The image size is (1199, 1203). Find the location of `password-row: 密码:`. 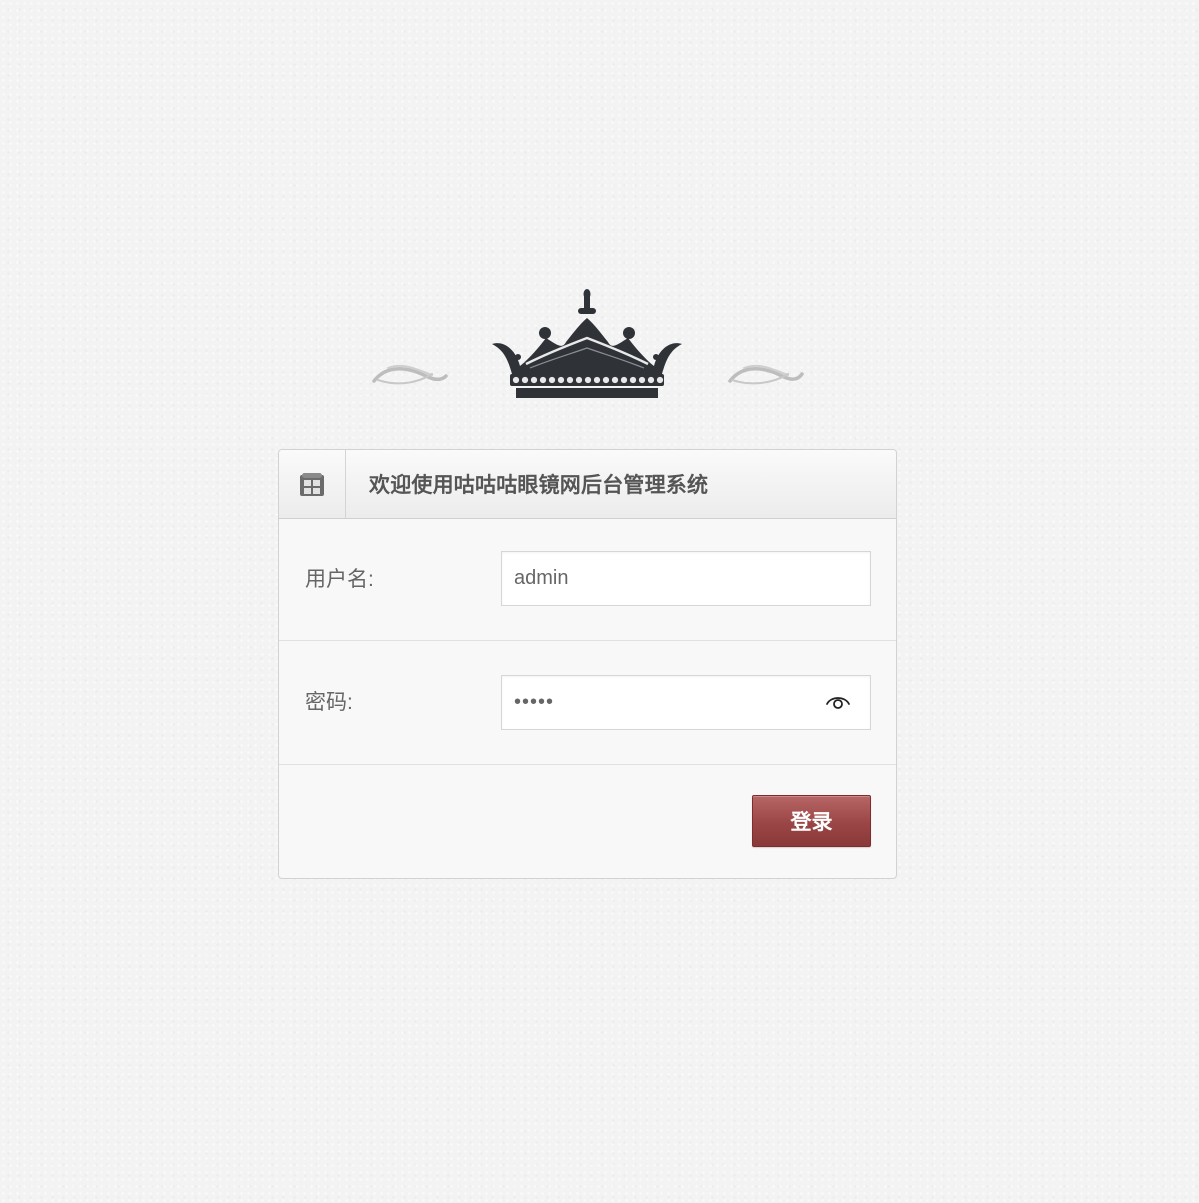

password-row: 密码: is located at coordinates (587, 703).